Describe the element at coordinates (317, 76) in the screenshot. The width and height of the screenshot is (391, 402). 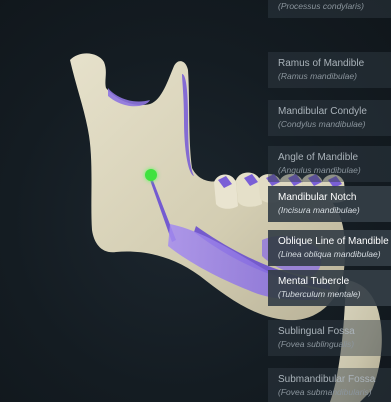
I see `label-latin: (Ramus mandibulae)` at that location.